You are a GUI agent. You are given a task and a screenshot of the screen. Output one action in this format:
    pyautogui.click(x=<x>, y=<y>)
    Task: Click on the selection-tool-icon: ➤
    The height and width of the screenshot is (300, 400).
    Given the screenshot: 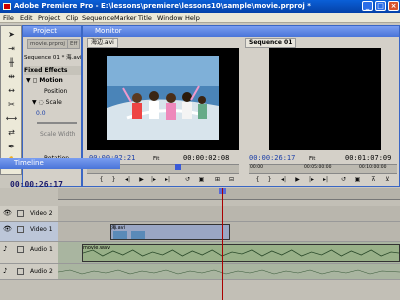 What is the action you would take?
    pyautogui.click(x=11, y=34)
    